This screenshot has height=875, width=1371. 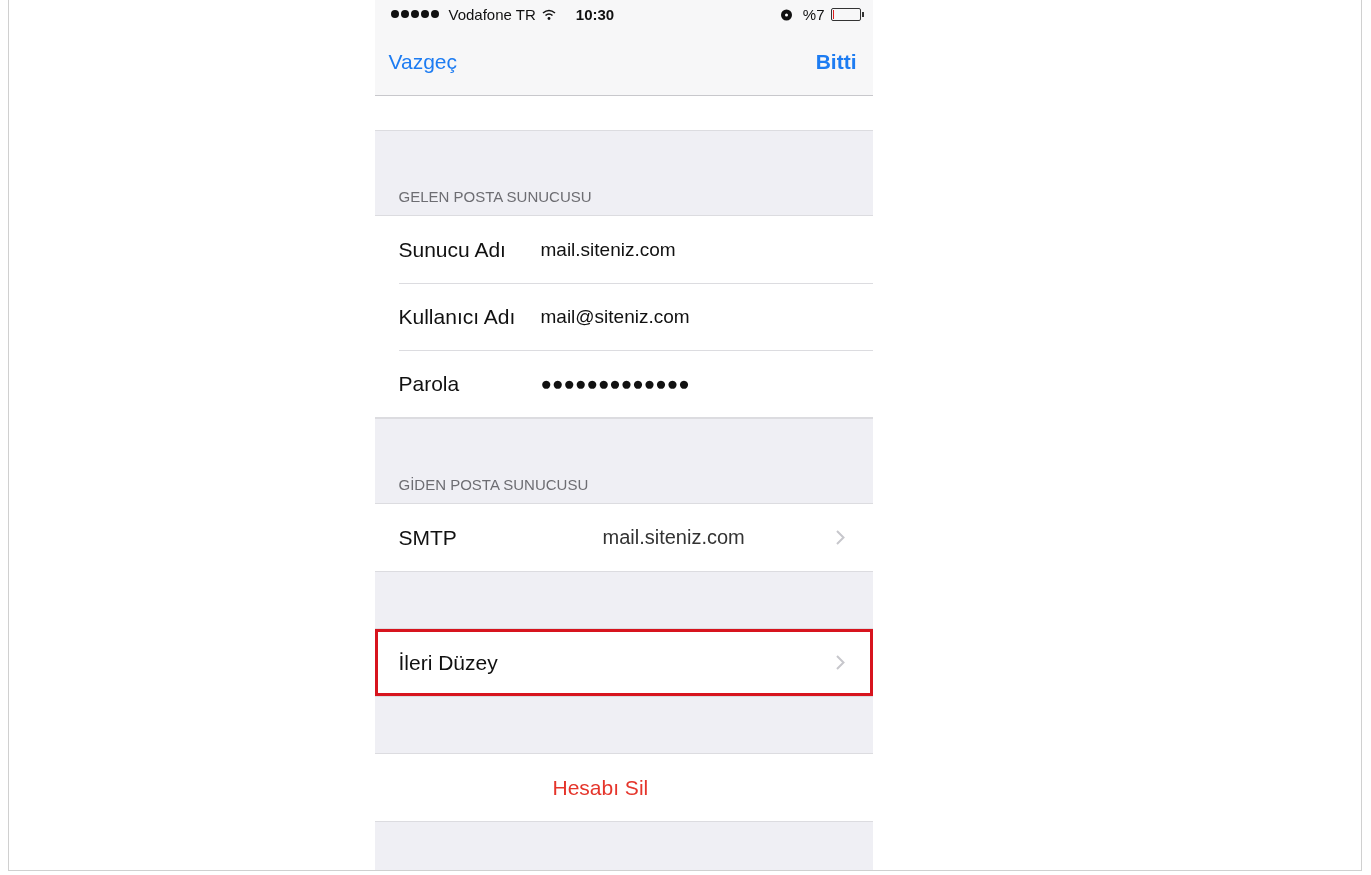 I want to click on battery-percent: %7, so click(x=813, y=14).